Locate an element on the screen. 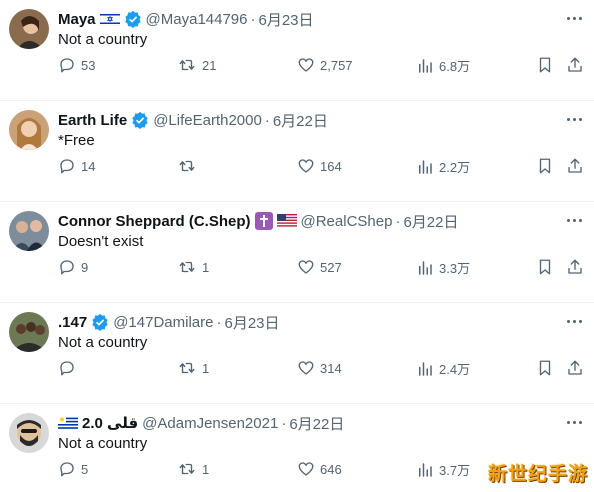 This screenshot has height=492, width=594. user-handle: @AdamJensen2021 is located at coordinates (210, 423).